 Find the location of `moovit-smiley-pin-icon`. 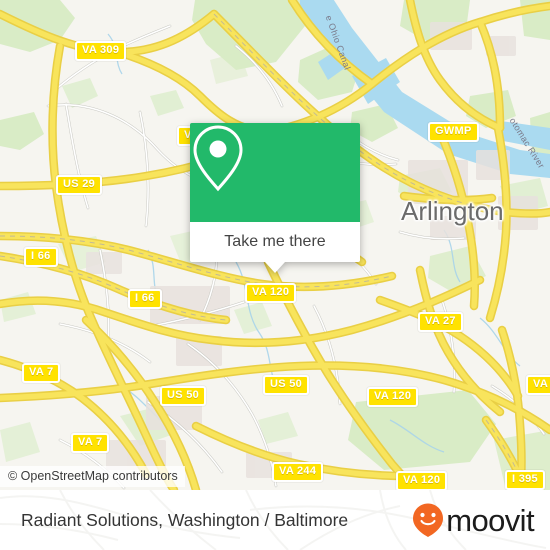

moovit-smiley-pin-icon is located at coordinates (428, 520).